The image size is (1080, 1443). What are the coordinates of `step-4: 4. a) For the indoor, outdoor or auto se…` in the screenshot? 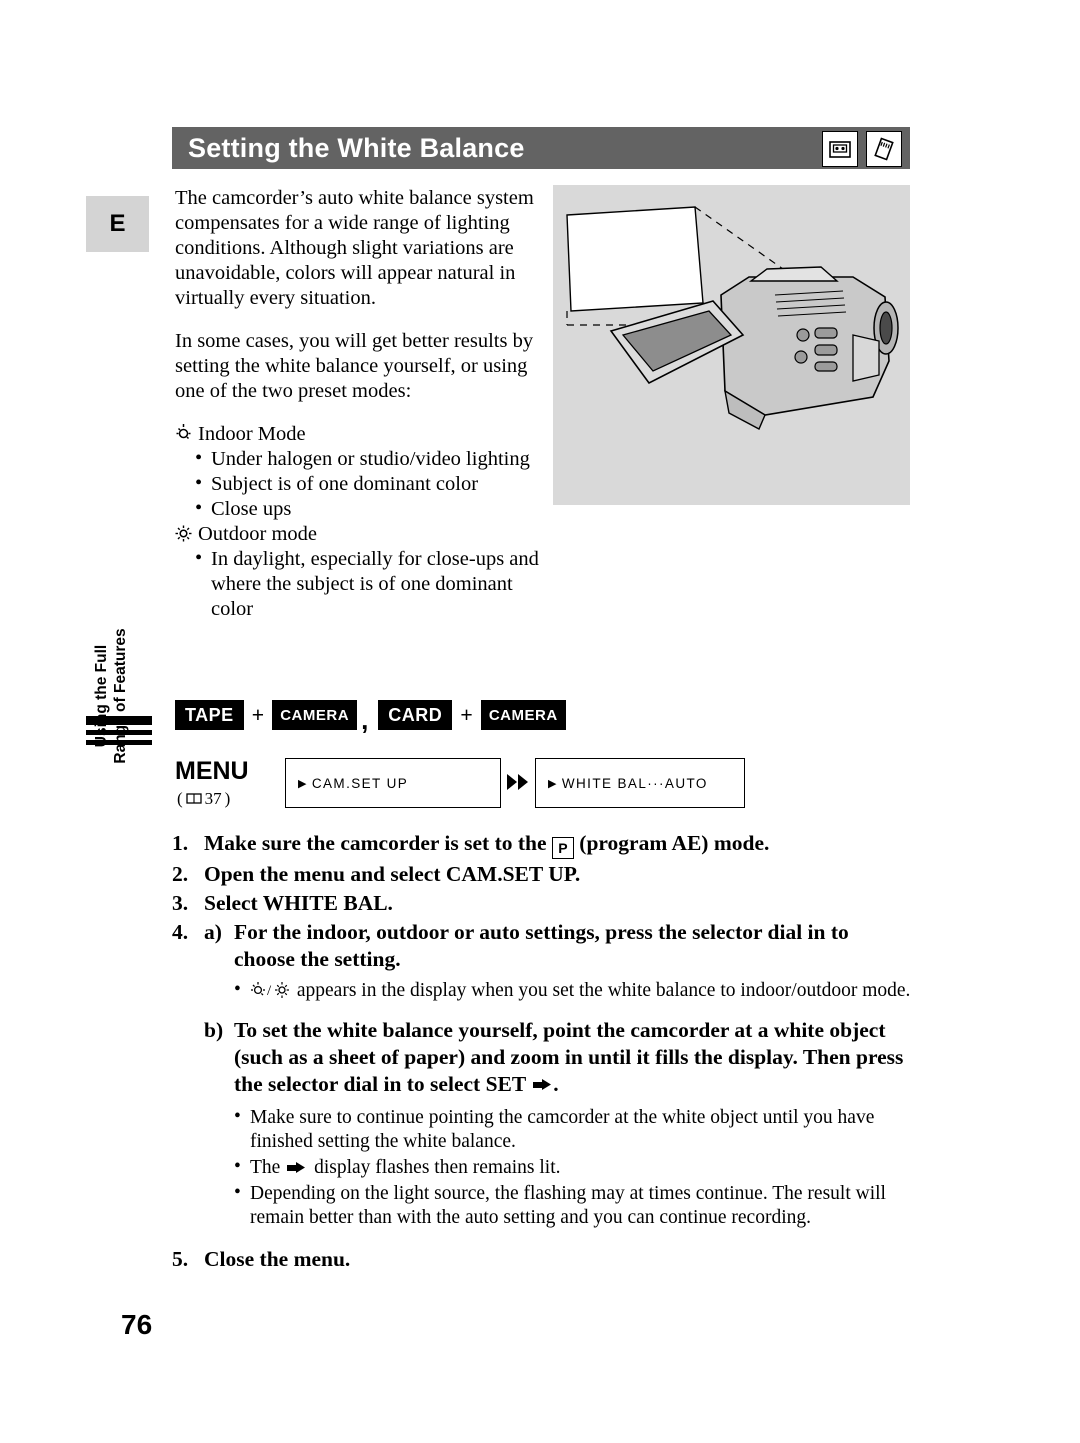 It's located at (543, 946).